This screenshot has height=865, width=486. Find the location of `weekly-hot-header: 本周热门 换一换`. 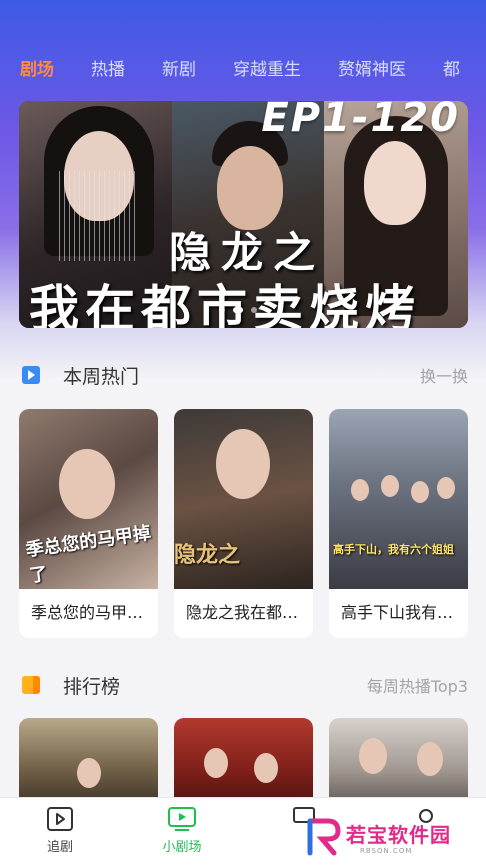

weekly-hot-header: 本周热门 换一换 is located at coordinates (243, 375).